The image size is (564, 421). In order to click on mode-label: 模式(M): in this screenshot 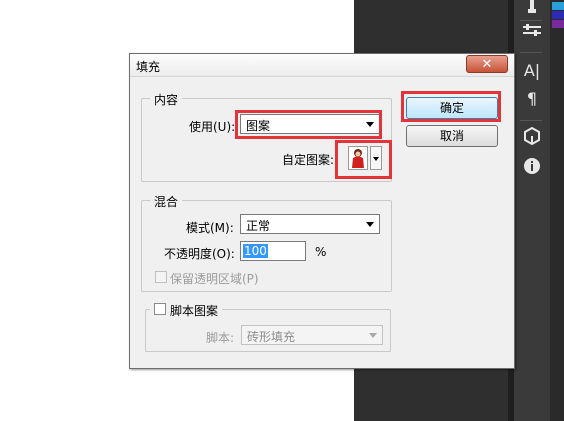, I will do `click(210, 228)`.